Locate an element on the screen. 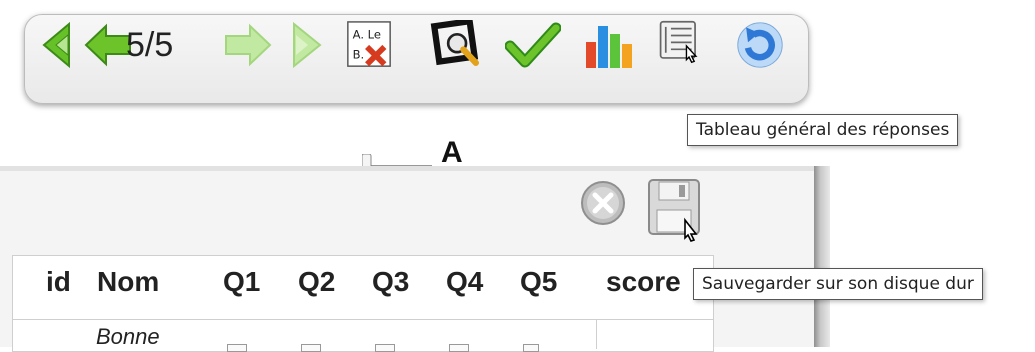 The height and width of the screenshot is (352, 1035). answers-table-icon is located at coordinates (683, 45).